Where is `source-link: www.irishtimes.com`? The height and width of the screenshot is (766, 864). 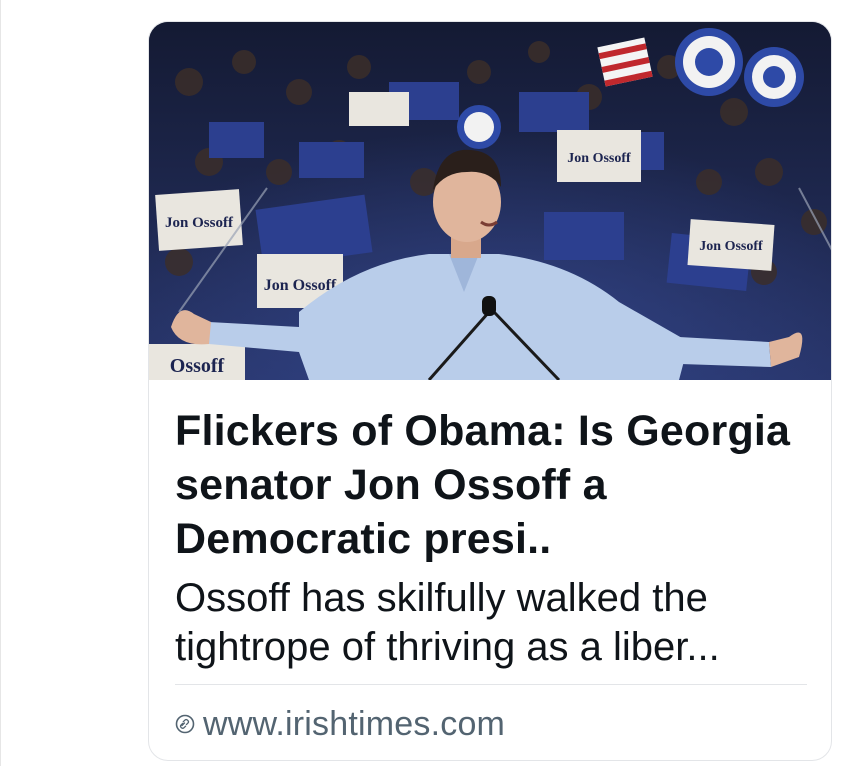
source-link: www.irishtimes.com is located at coordinates (340, 724).